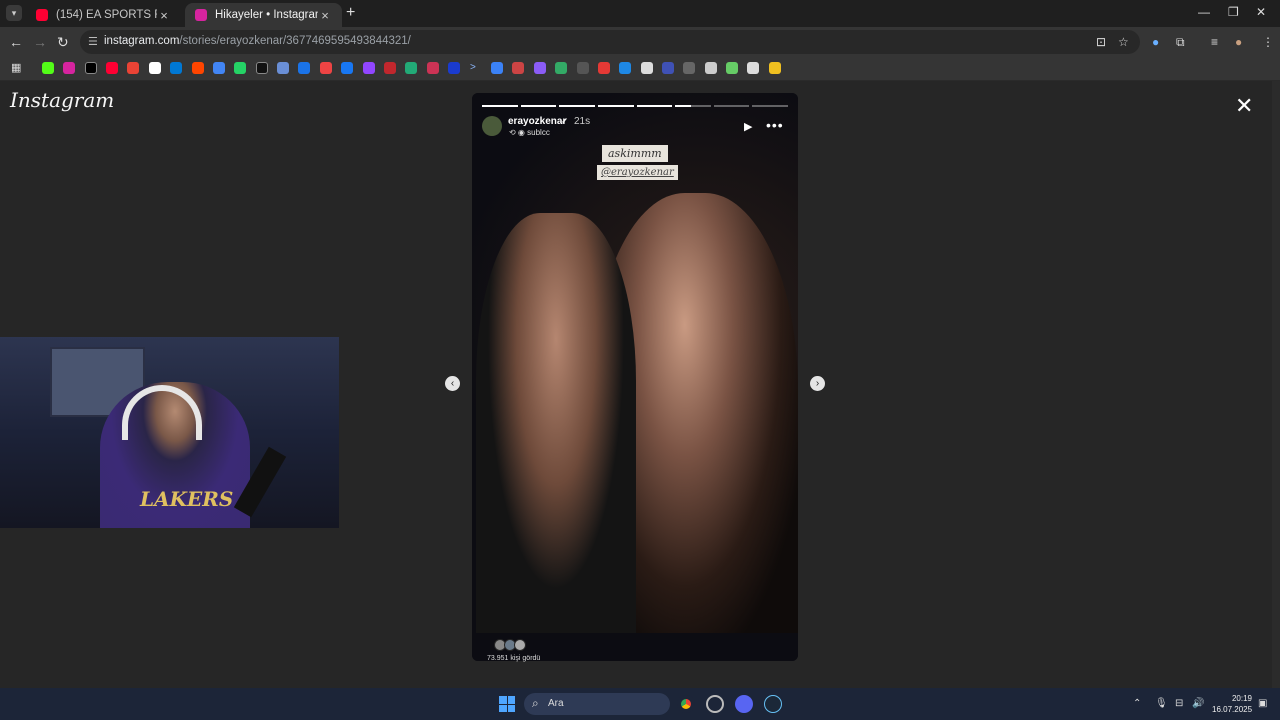 The height and width of the screenshot is (720, 1280). Describe the element at coordinates (263, 15) in the screenshot. I see `tab-instagram: Hikayeler • Instagram ×` at that location.